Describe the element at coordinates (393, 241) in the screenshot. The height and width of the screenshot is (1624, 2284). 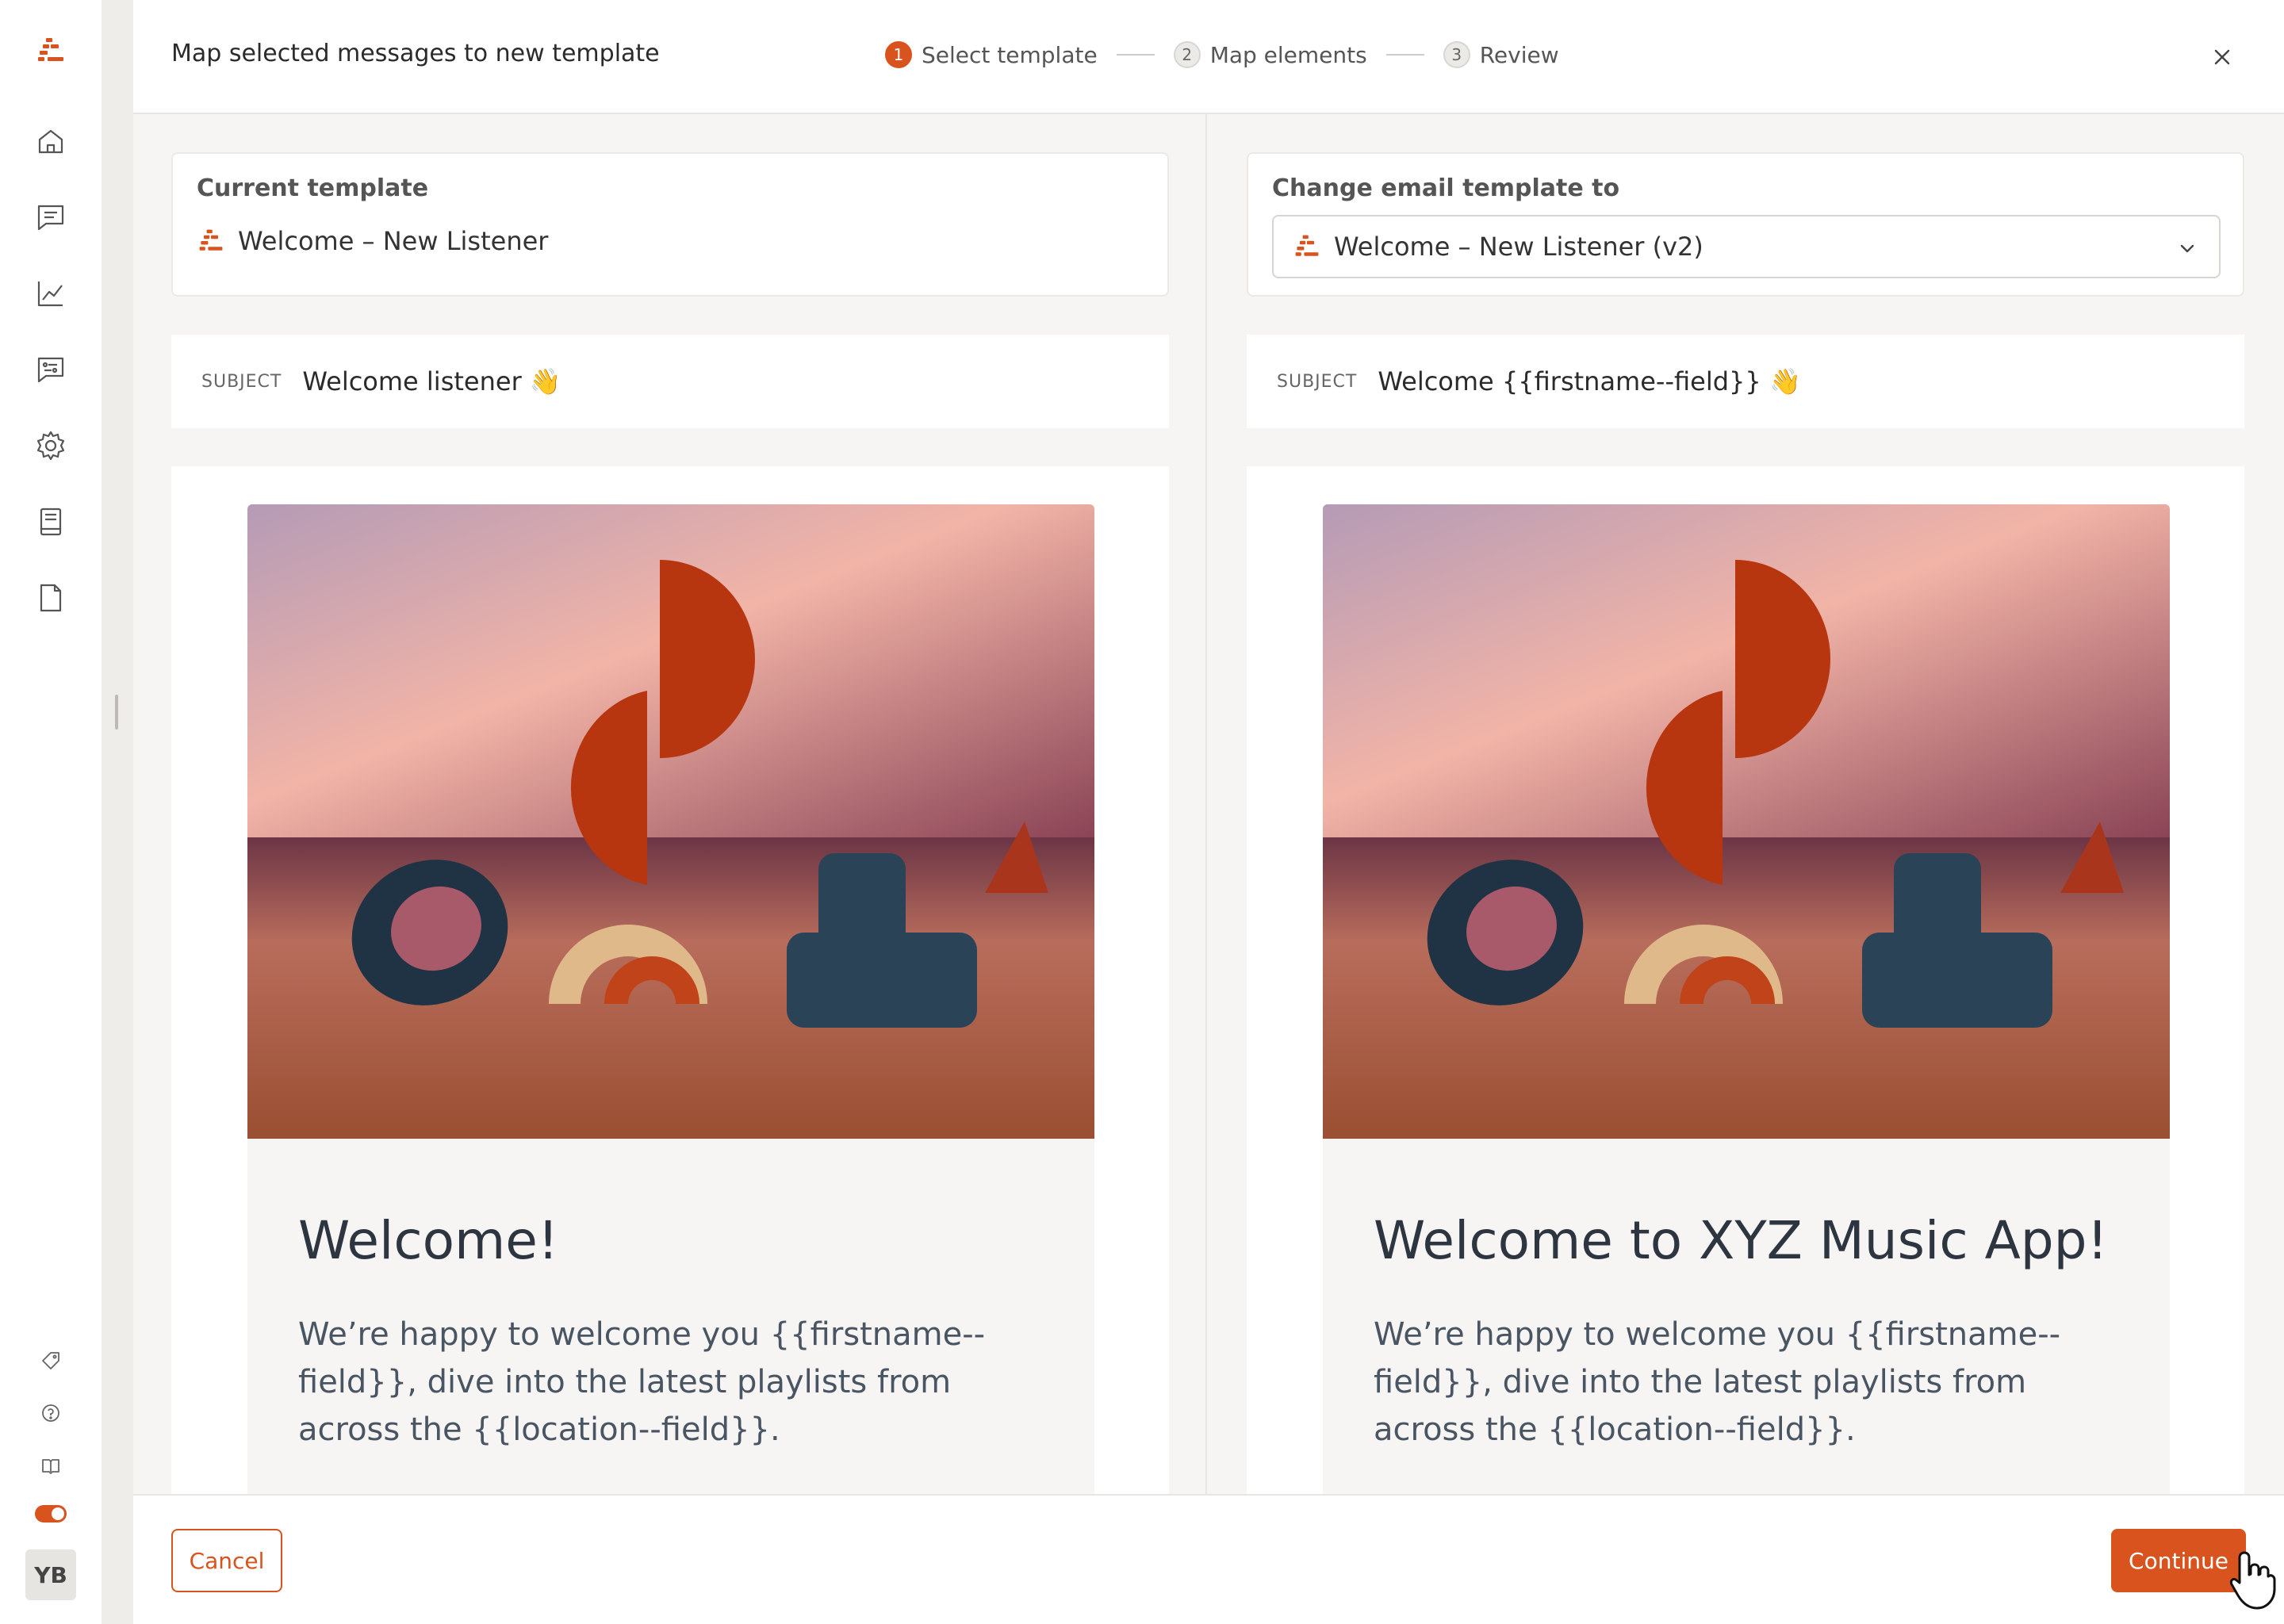
I see `current-template-name: Welcome – New Listener` at that location.